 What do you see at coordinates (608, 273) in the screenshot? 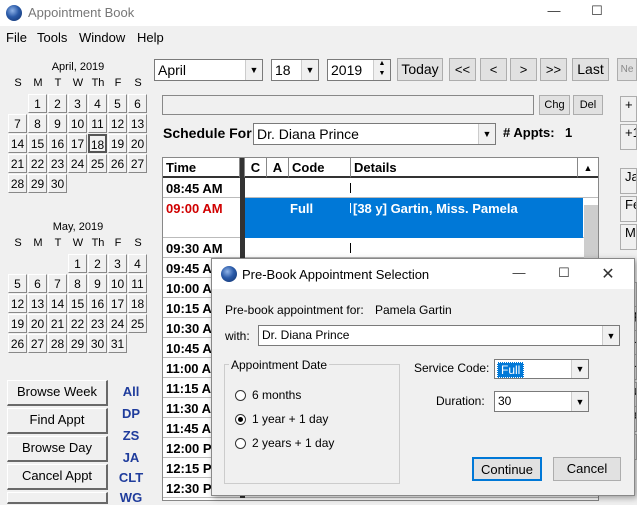
I see `dialog-close-button: ✕` at bounding box center [608, 273].